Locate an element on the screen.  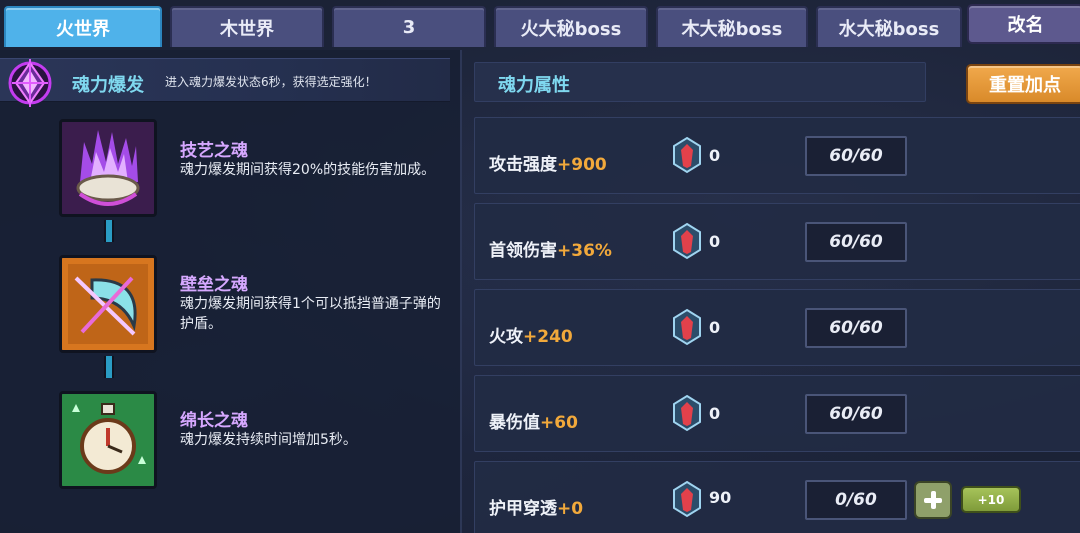
purple-diamond-sigil-icon is located at coordinates (30, 83).